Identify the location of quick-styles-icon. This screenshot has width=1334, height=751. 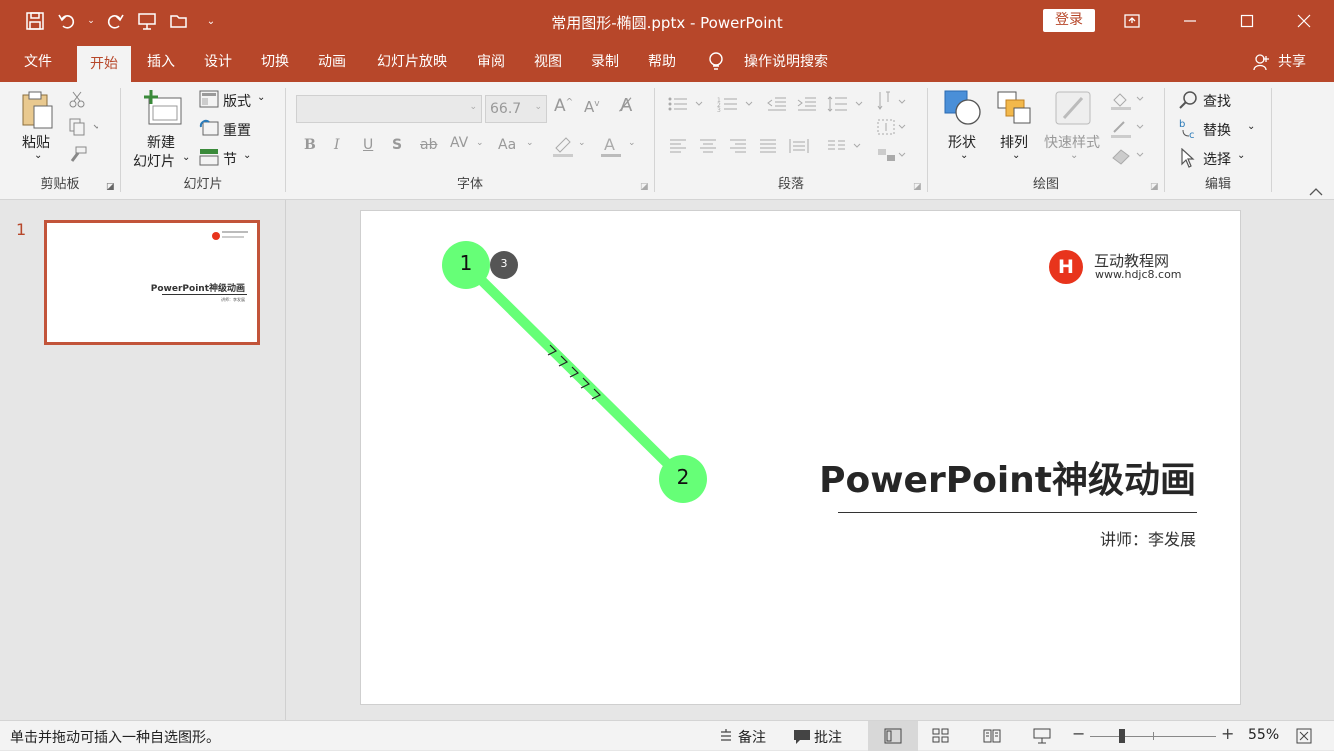
(1073, 110).